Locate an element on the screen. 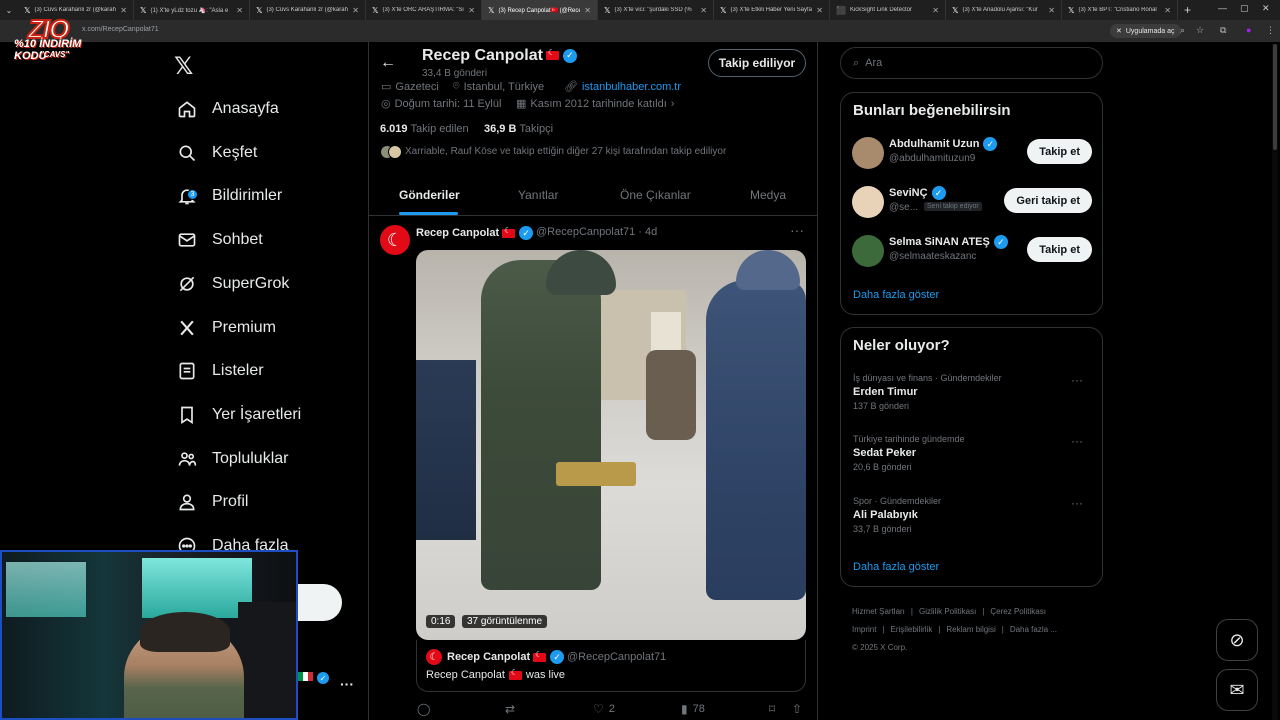  sidebar-item-listeler: Listeler is located at coordinates (220, 371).